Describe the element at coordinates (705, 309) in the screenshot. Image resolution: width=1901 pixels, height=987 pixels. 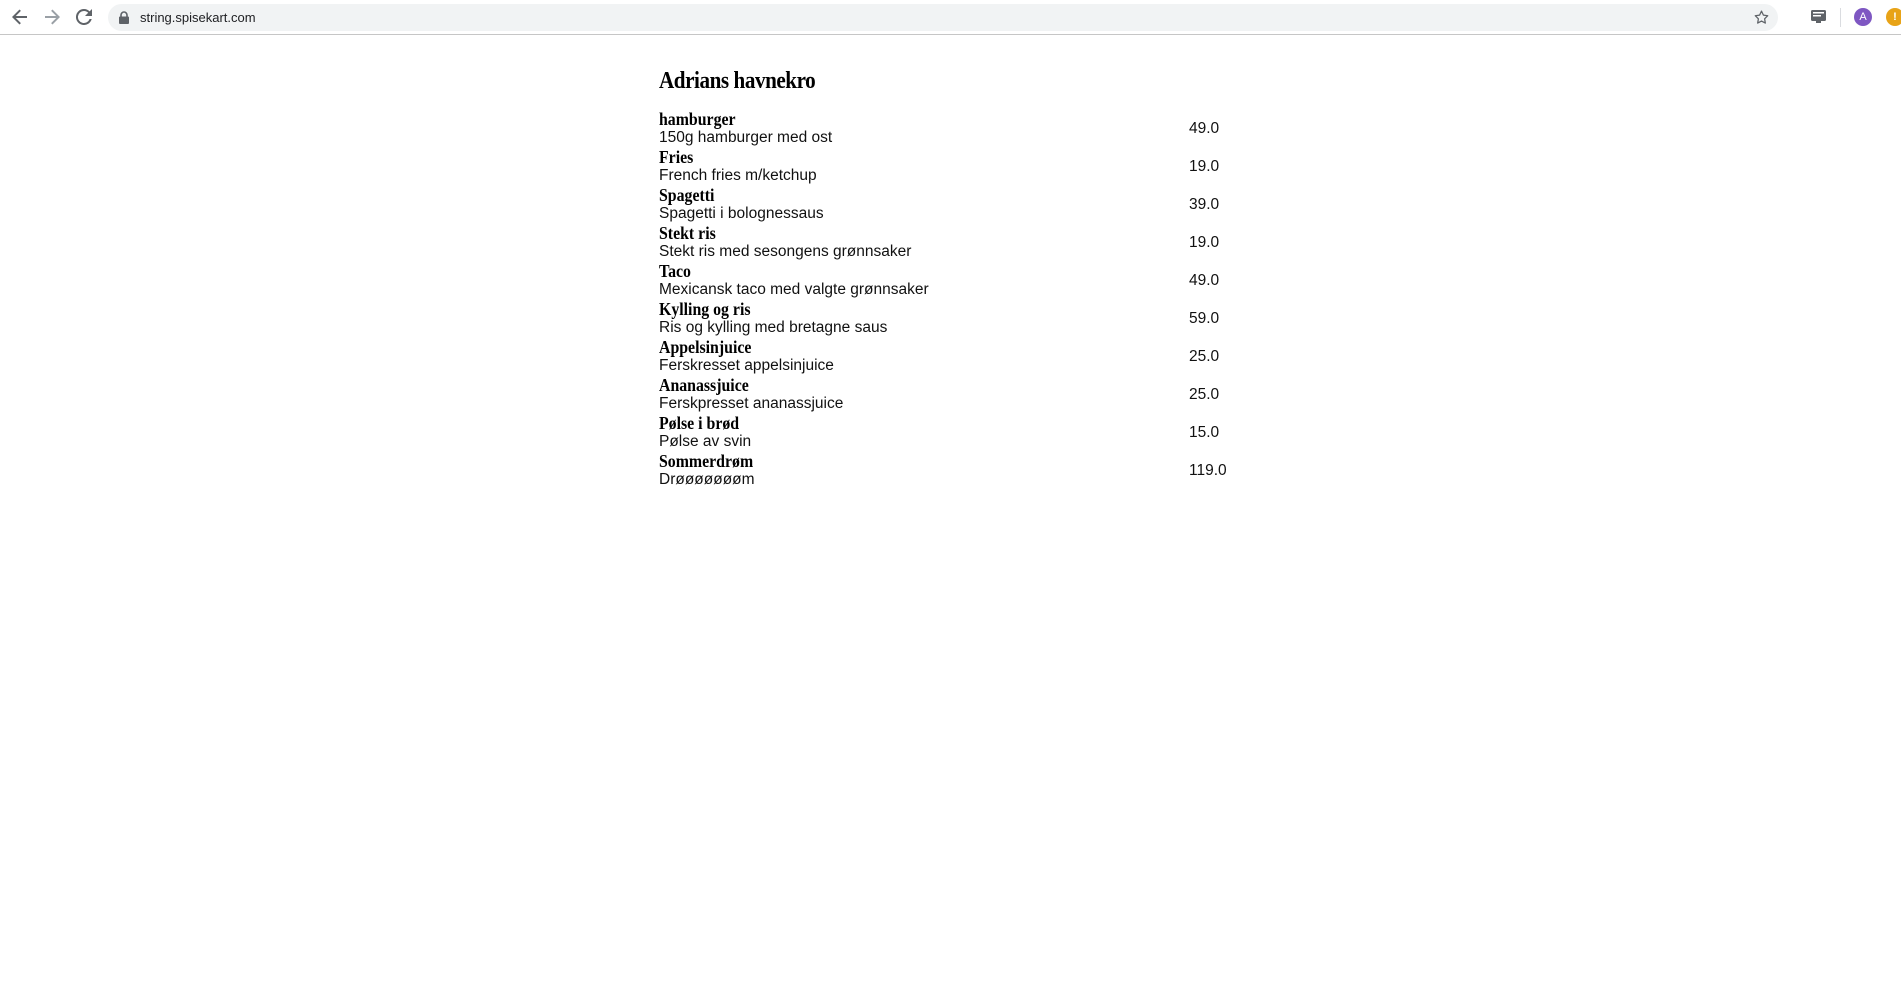
I see `item-name: Kylling og ris` at that location.